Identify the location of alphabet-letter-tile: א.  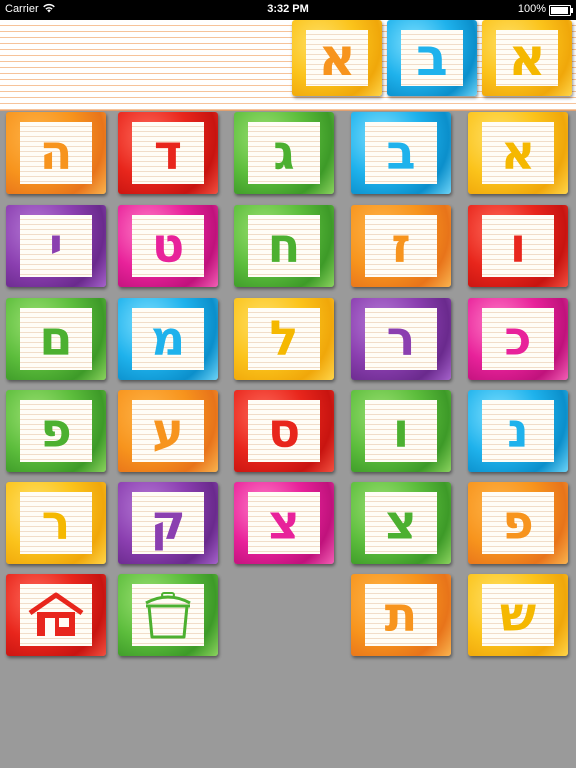
(518, 153).